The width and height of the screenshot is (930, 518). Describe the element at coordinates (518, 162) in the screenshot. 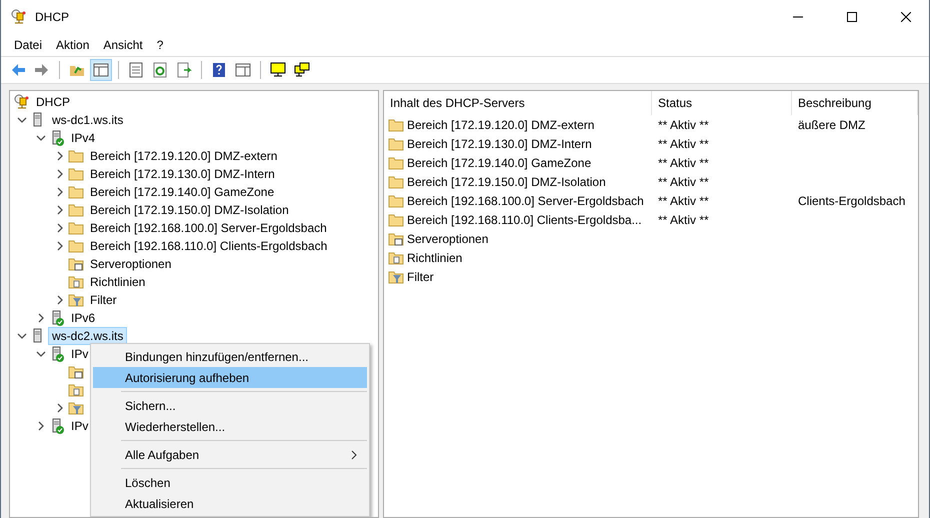

I see `table-cell: Bereich [172.19.140.0] GameZone` at that location.